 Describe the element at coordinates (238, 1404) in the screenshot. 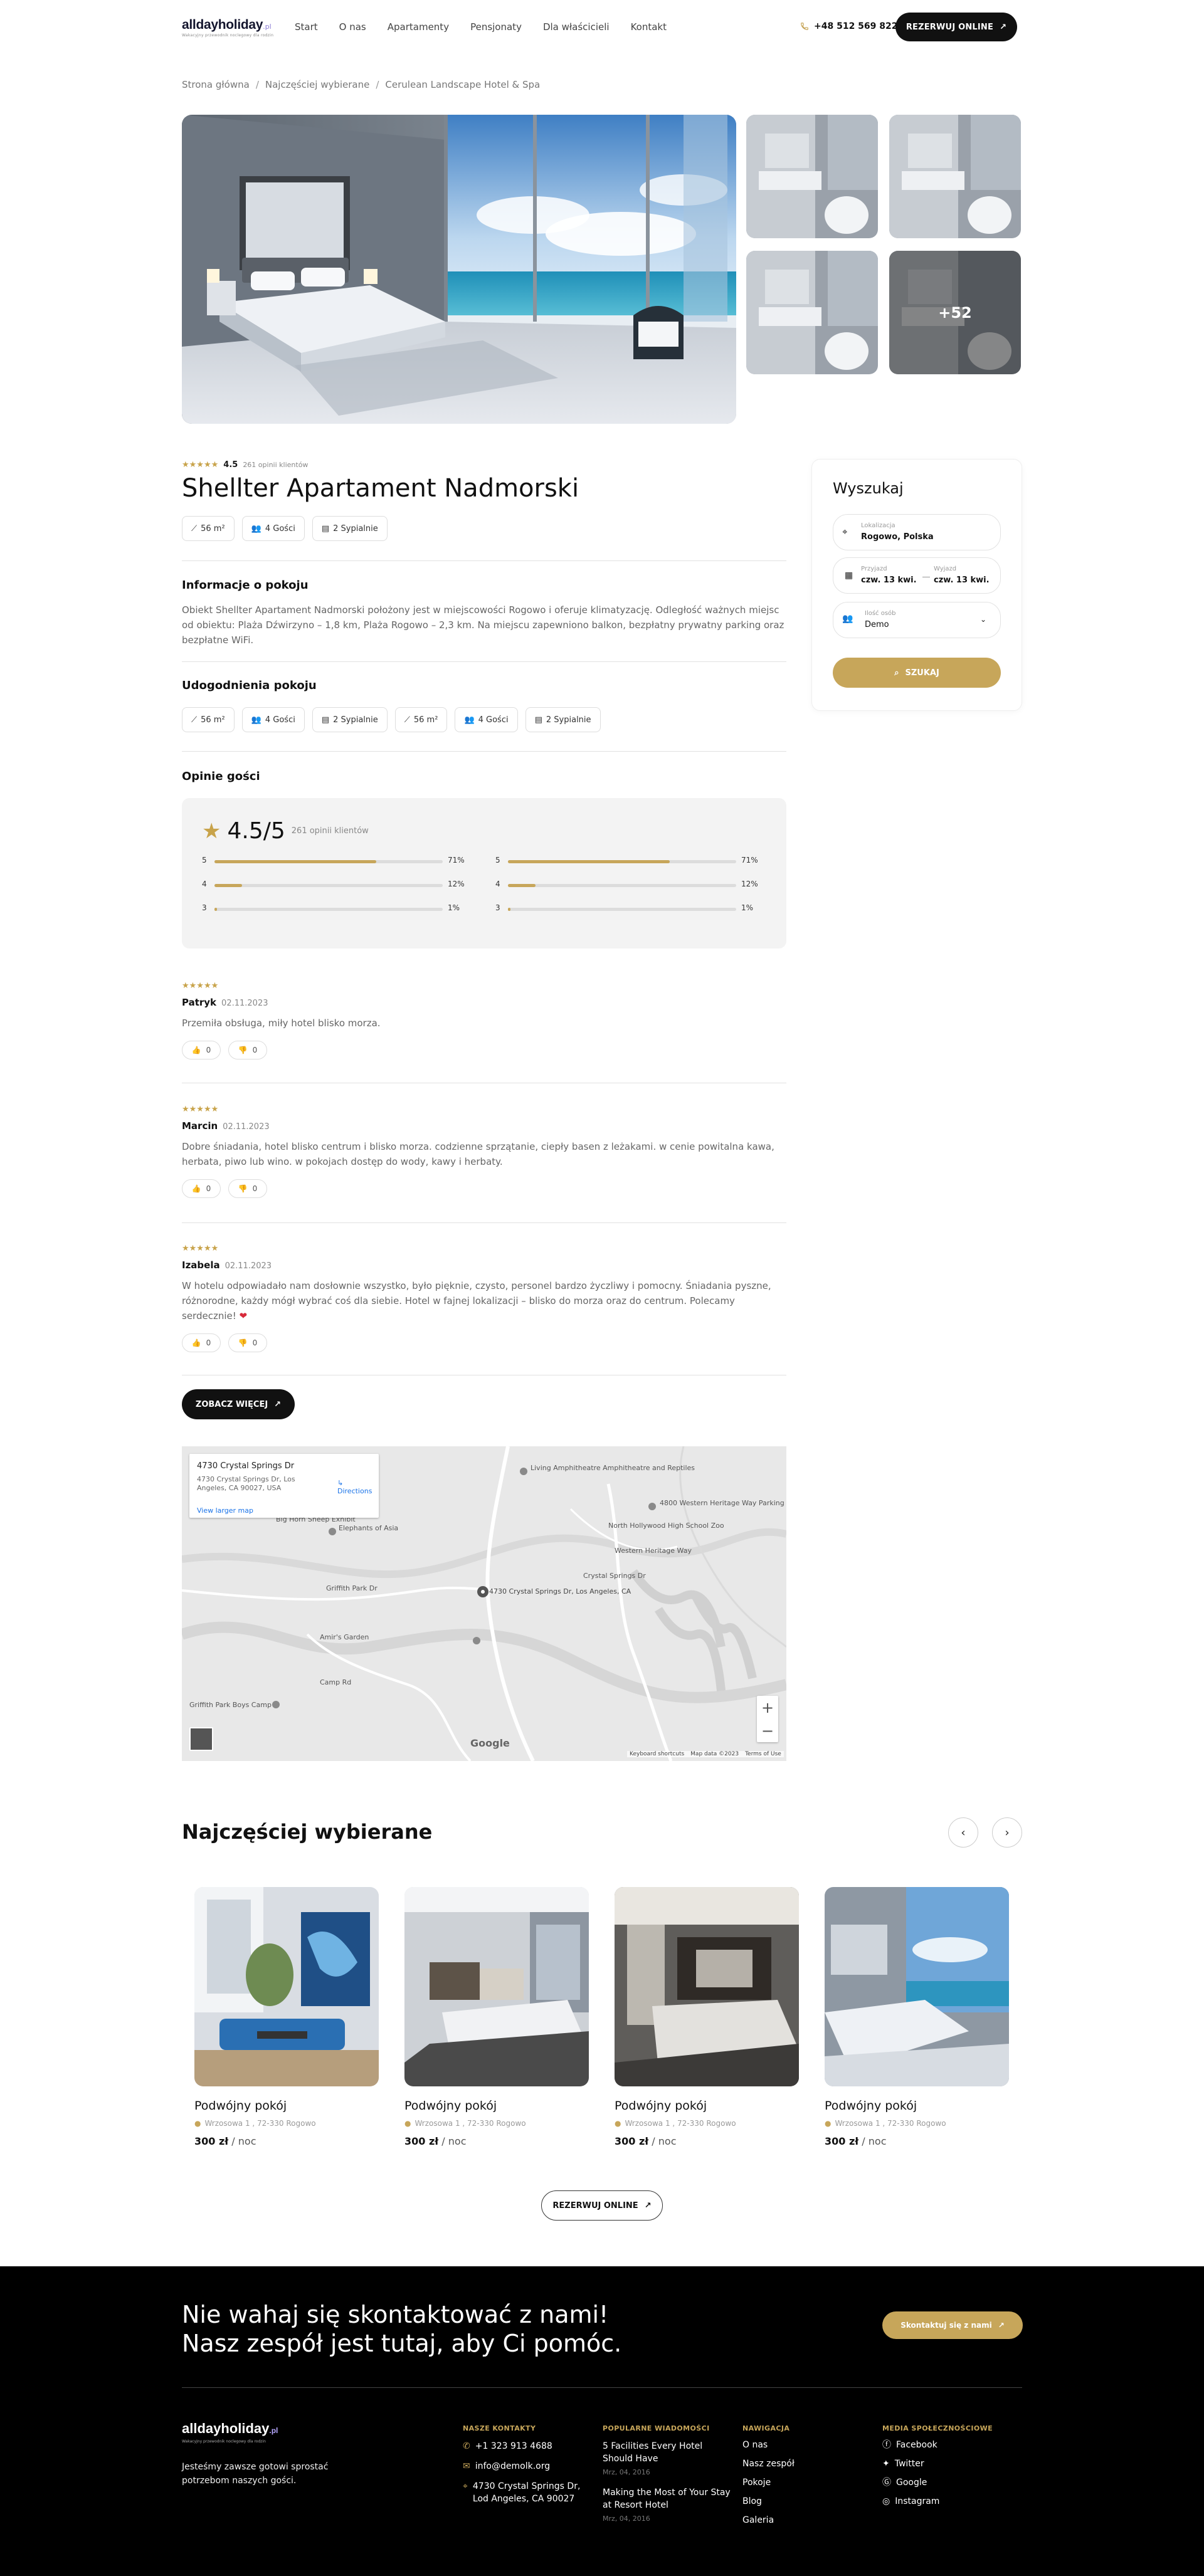

I see `see-more-reviews-button: ZOBACZ WIĘCEJ ↗` at that location.